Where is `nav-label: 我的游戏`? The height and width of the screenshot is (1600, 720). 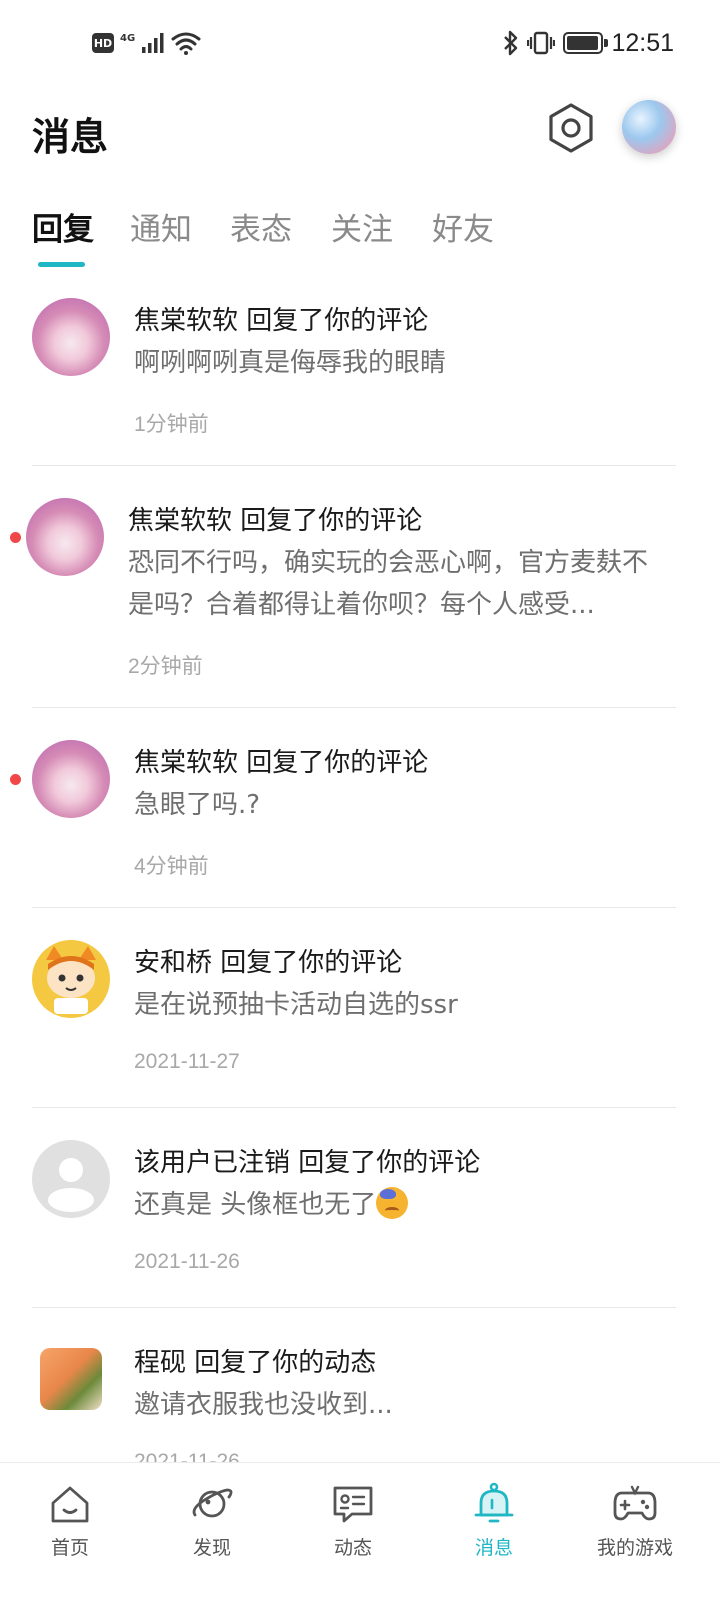 nav-label: 我的游戏 is located at coordinates (634, 1548).